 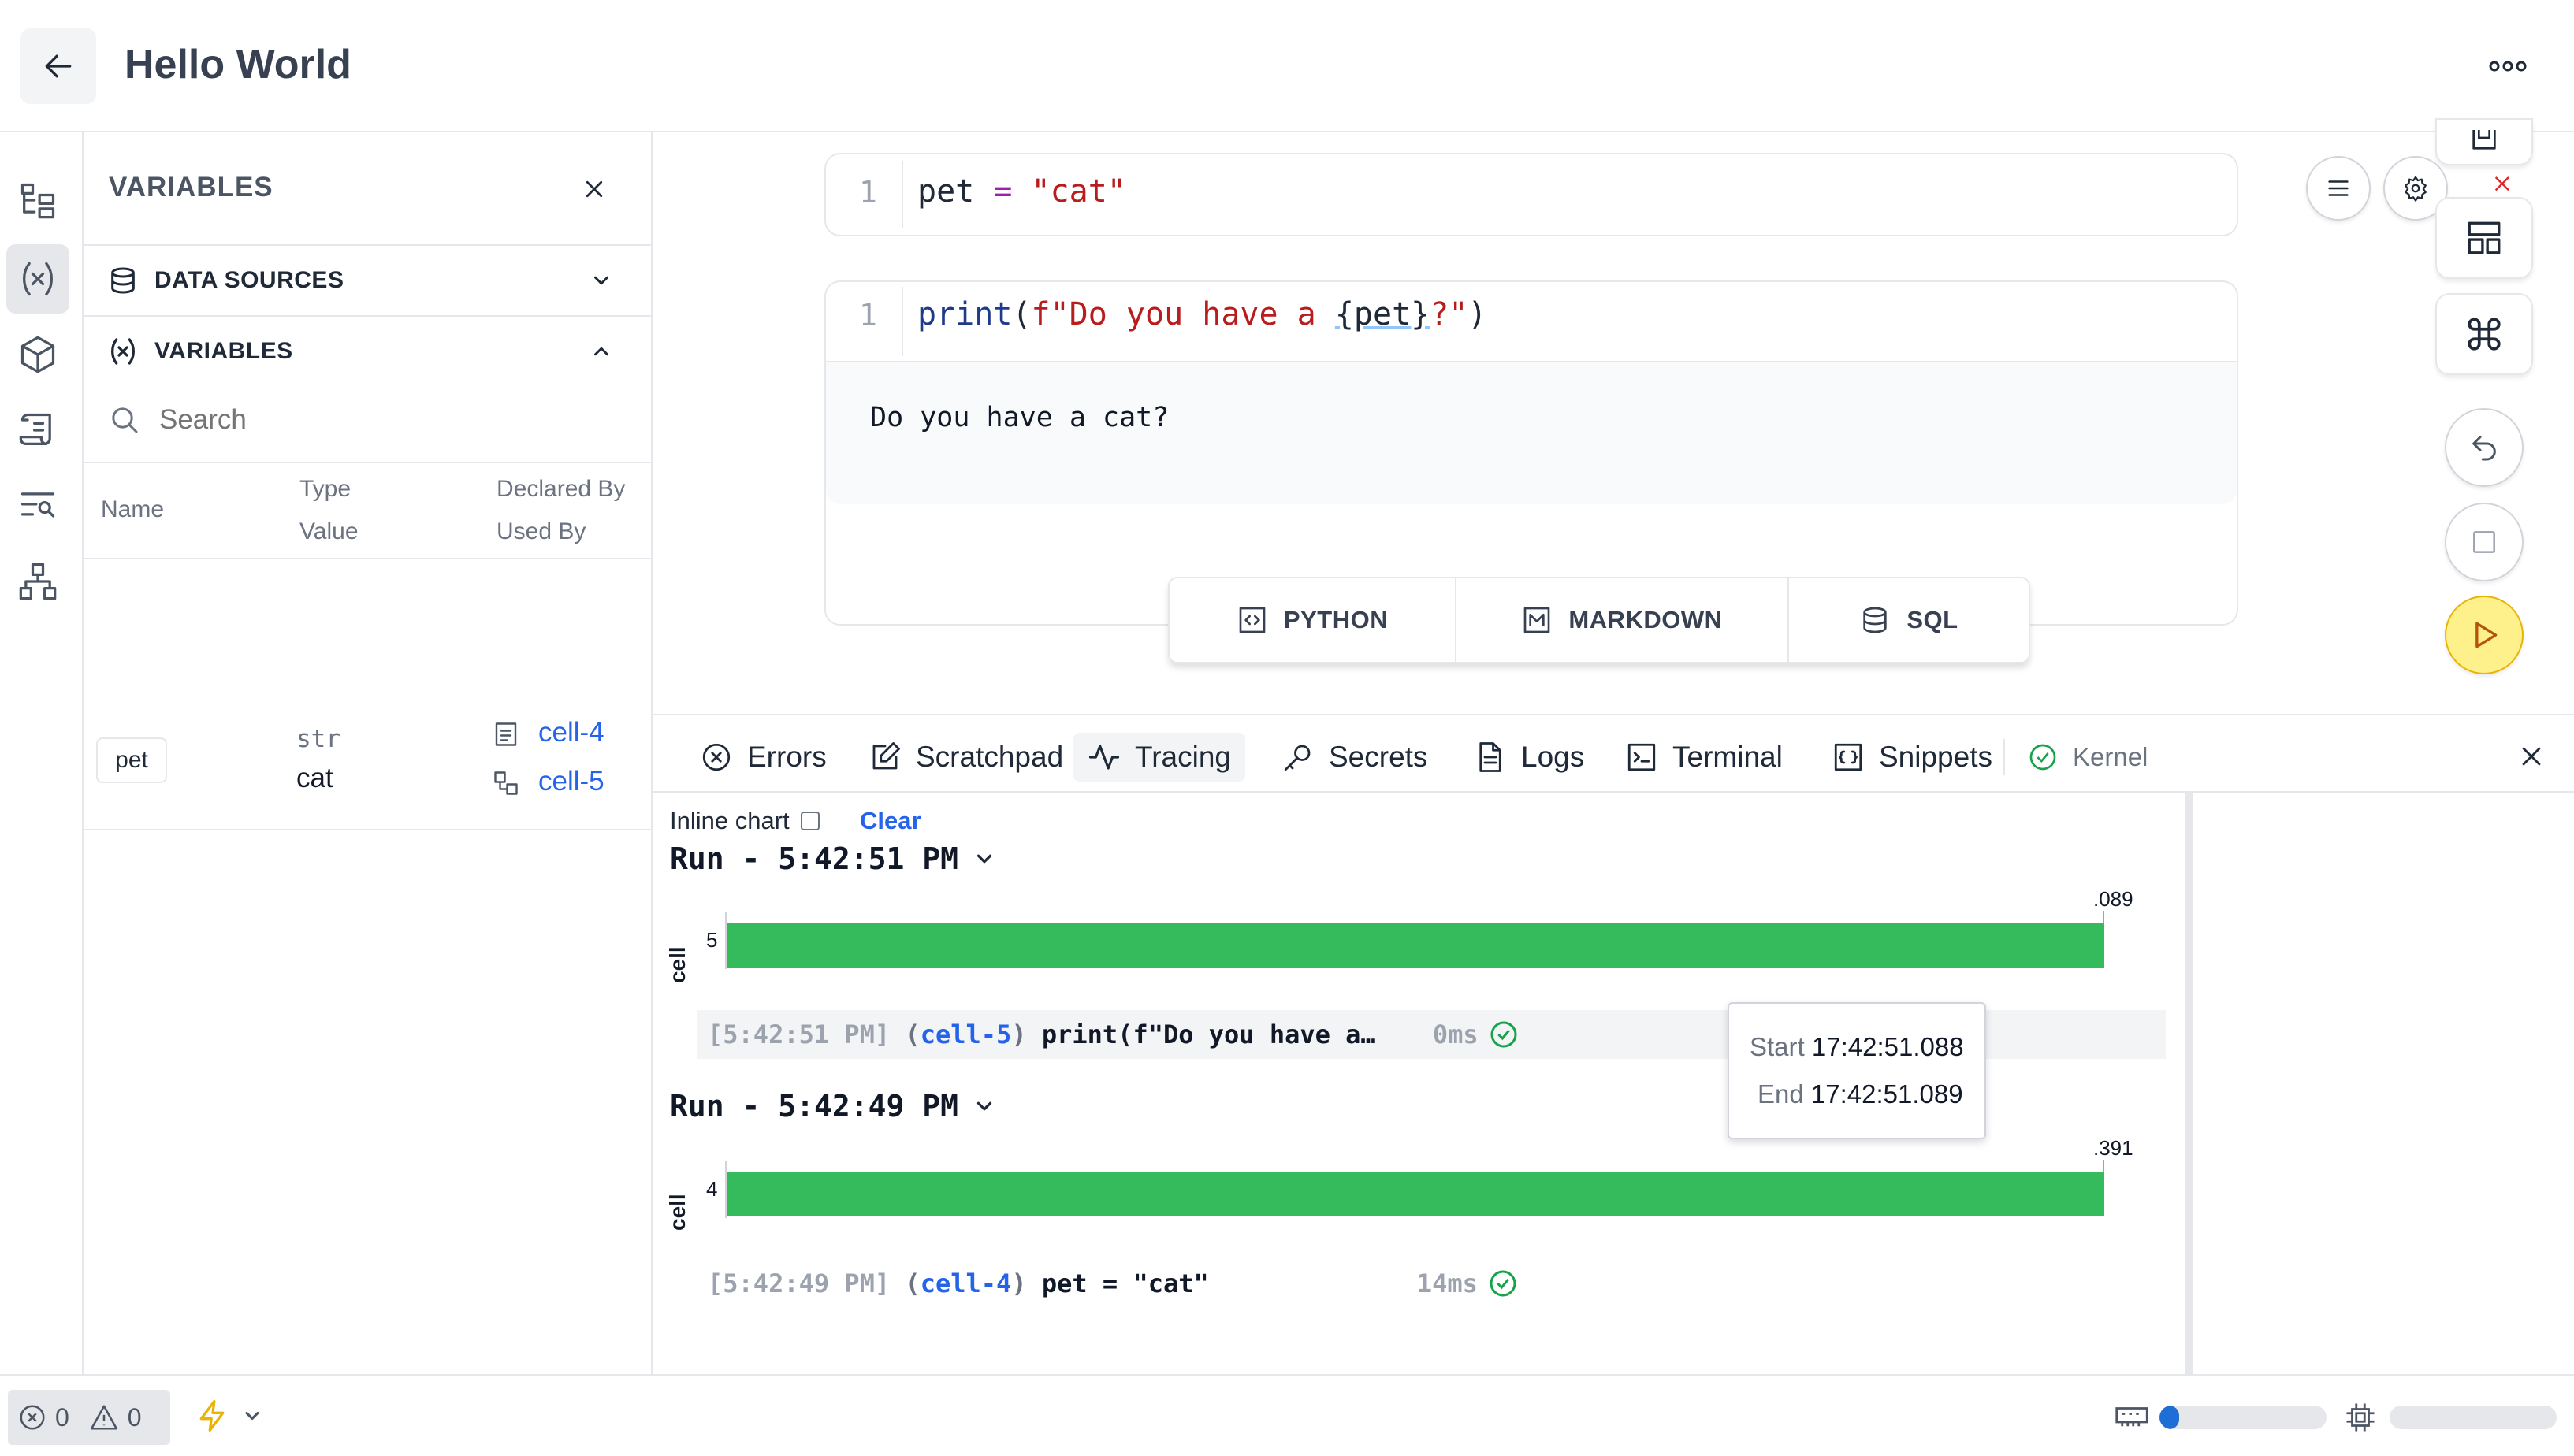 What do you see at coordinates (967, 1034) in the screenshot?
I see `log-cell-link: cell-5` at bounding box center [967, 1034].